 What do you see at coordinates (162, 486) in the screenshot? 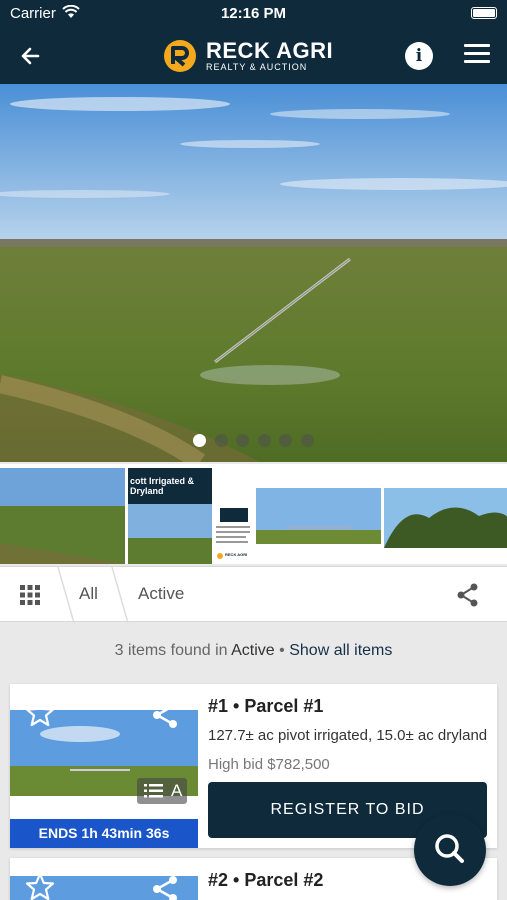
I see `brochure-text: cott Irrigated & Dryland` at bounding box center [162, 486].